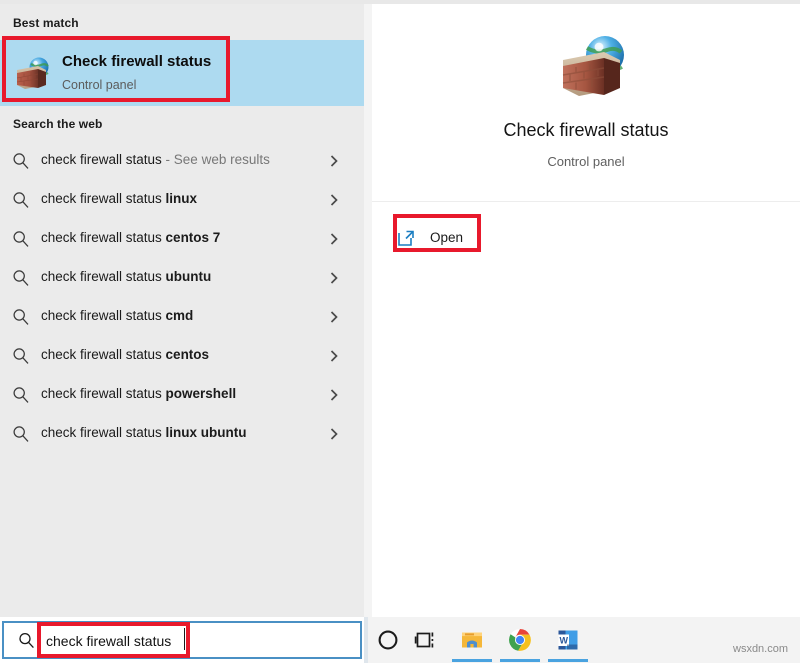 The image size is (800, 663). I want to click on file-explorer-icon, so click(472, 640).